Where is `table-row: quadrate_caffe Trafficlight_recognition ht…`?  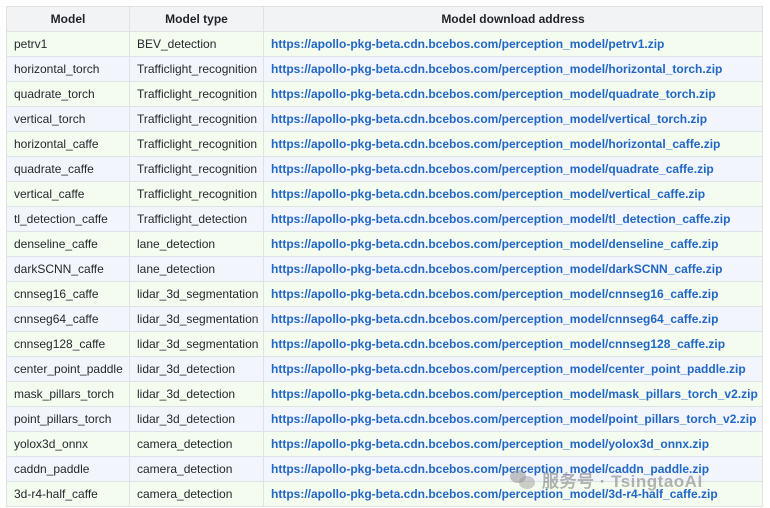 table-row: quadrate_caffe Trafficlight_recognition ht… is located at coordinates (384, 169).